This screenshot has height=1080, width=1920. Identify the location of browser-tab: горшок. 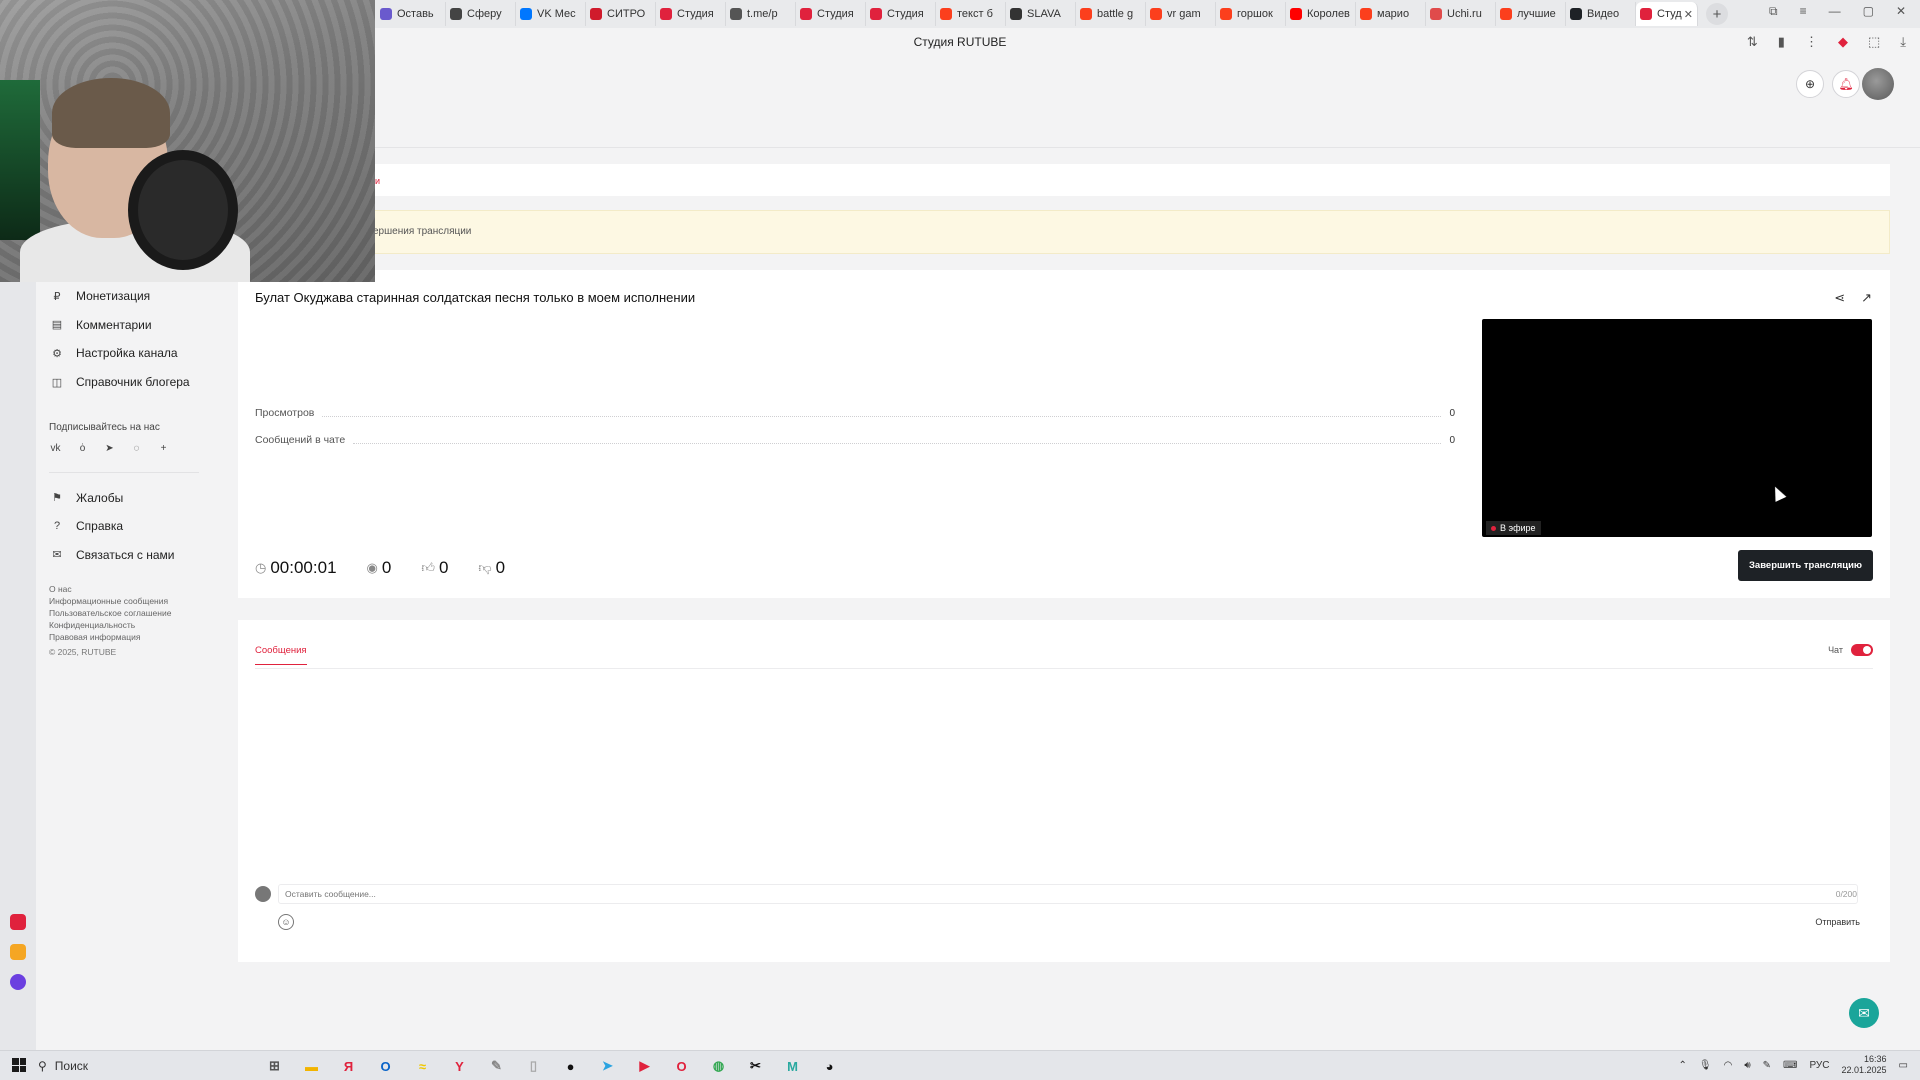
(1251, 14).